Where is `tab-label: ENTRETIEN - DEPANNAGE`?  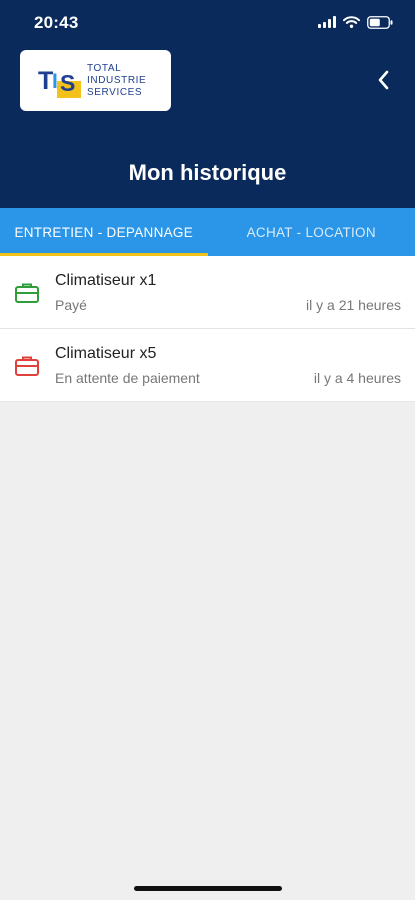 tab-label: ENTRETIEN - DEPANNAGE is located at coordinates (104, 232).